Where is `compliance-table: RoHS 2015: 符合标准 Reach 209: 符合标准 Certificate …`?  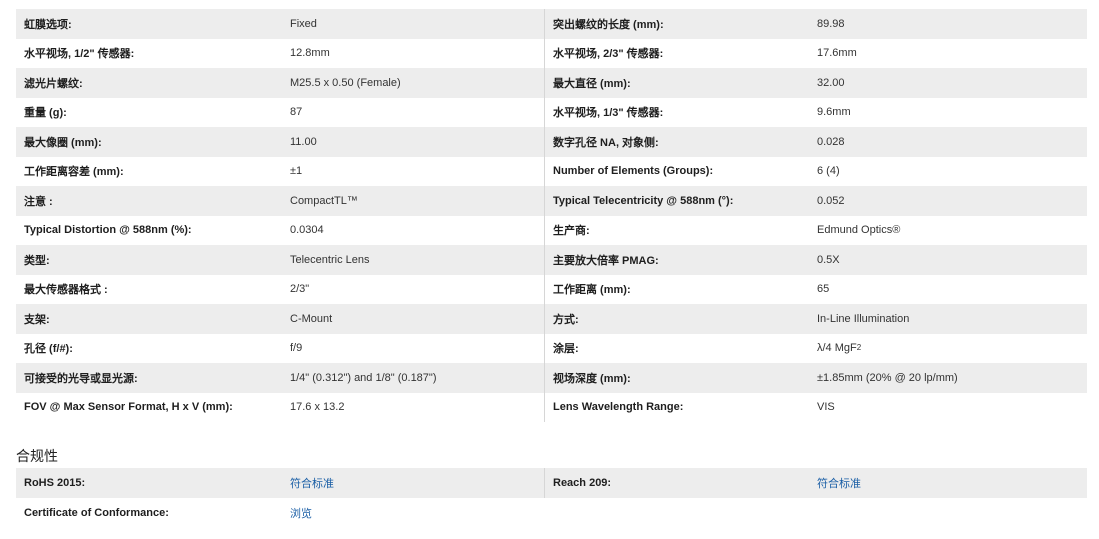 compliance-table: RoHS 2015: 符合标准 Reach 209: 符合标准 Certificate … is located at coordinates (551, 498).